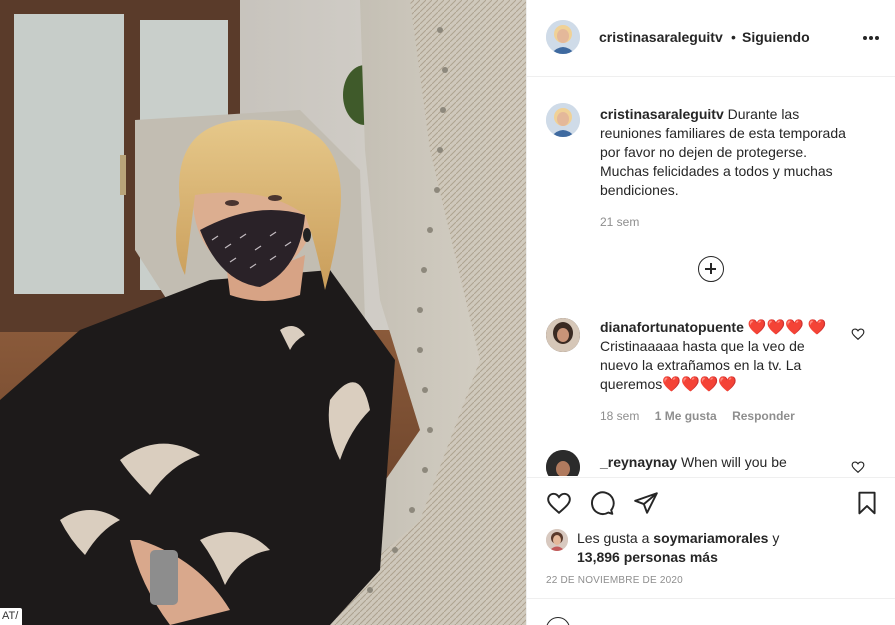 Image resolution: width=895 pixels, height=625 pixels. Describe the element at coordinates (775, 327) in the screenshot. I see `heart-emoji-group: ❤️❤️❤️` at that location.